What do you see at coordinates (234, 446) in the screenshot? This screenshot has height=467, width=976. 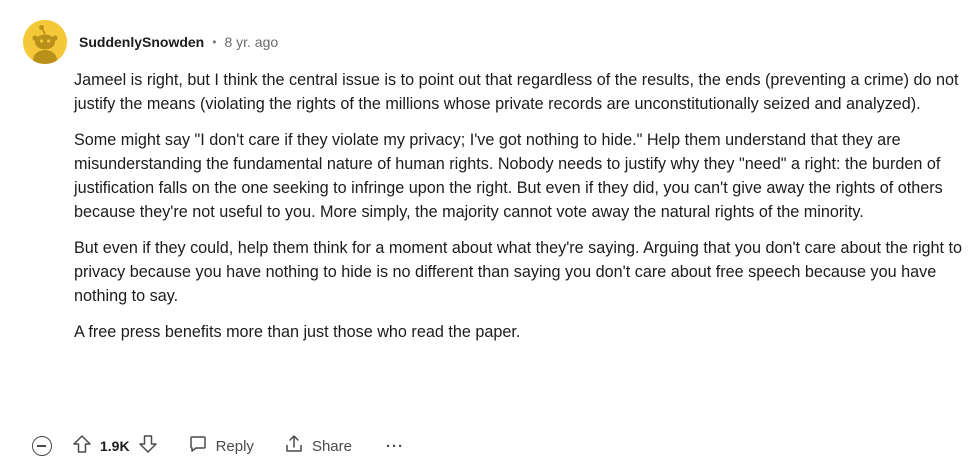 I see `reply-label: Reply` at bounding box center [234, 446].